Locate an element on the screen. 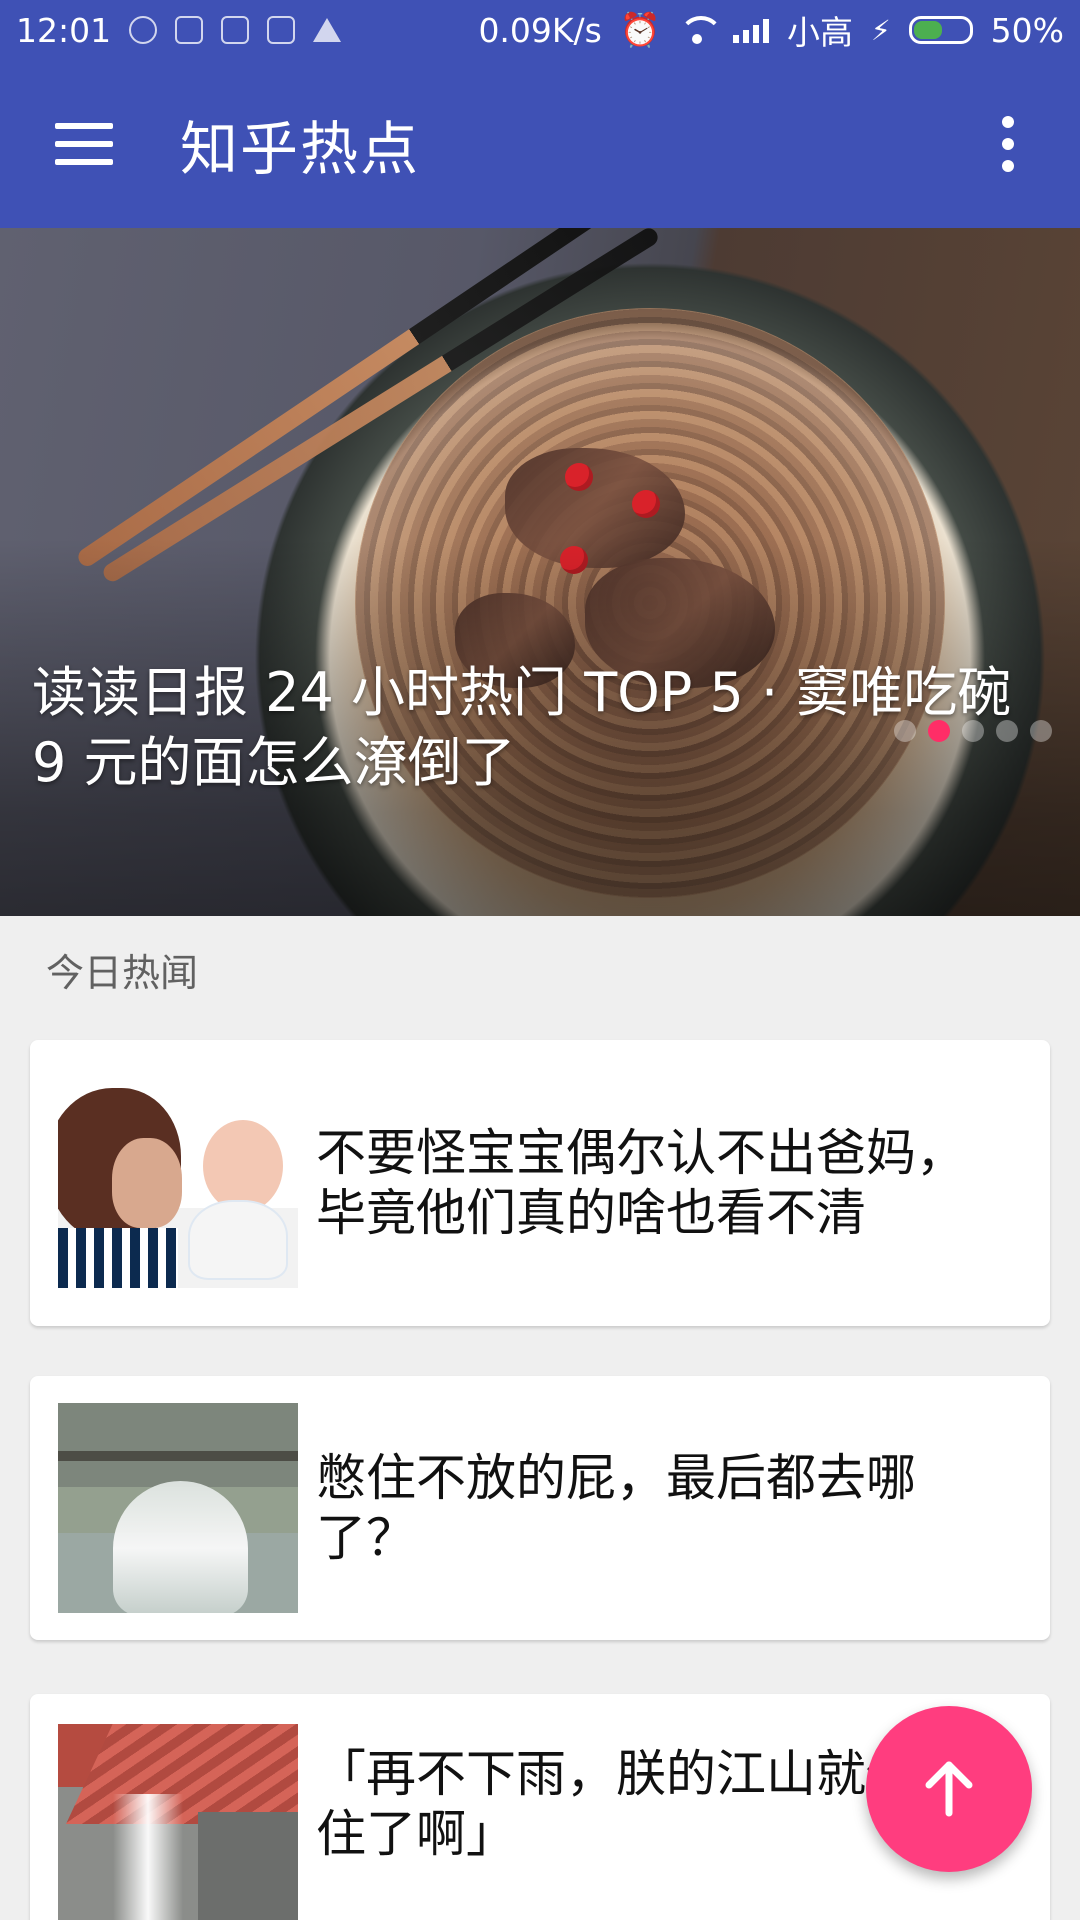  scroll-to-top-button is located at coordinates (949, 1789).